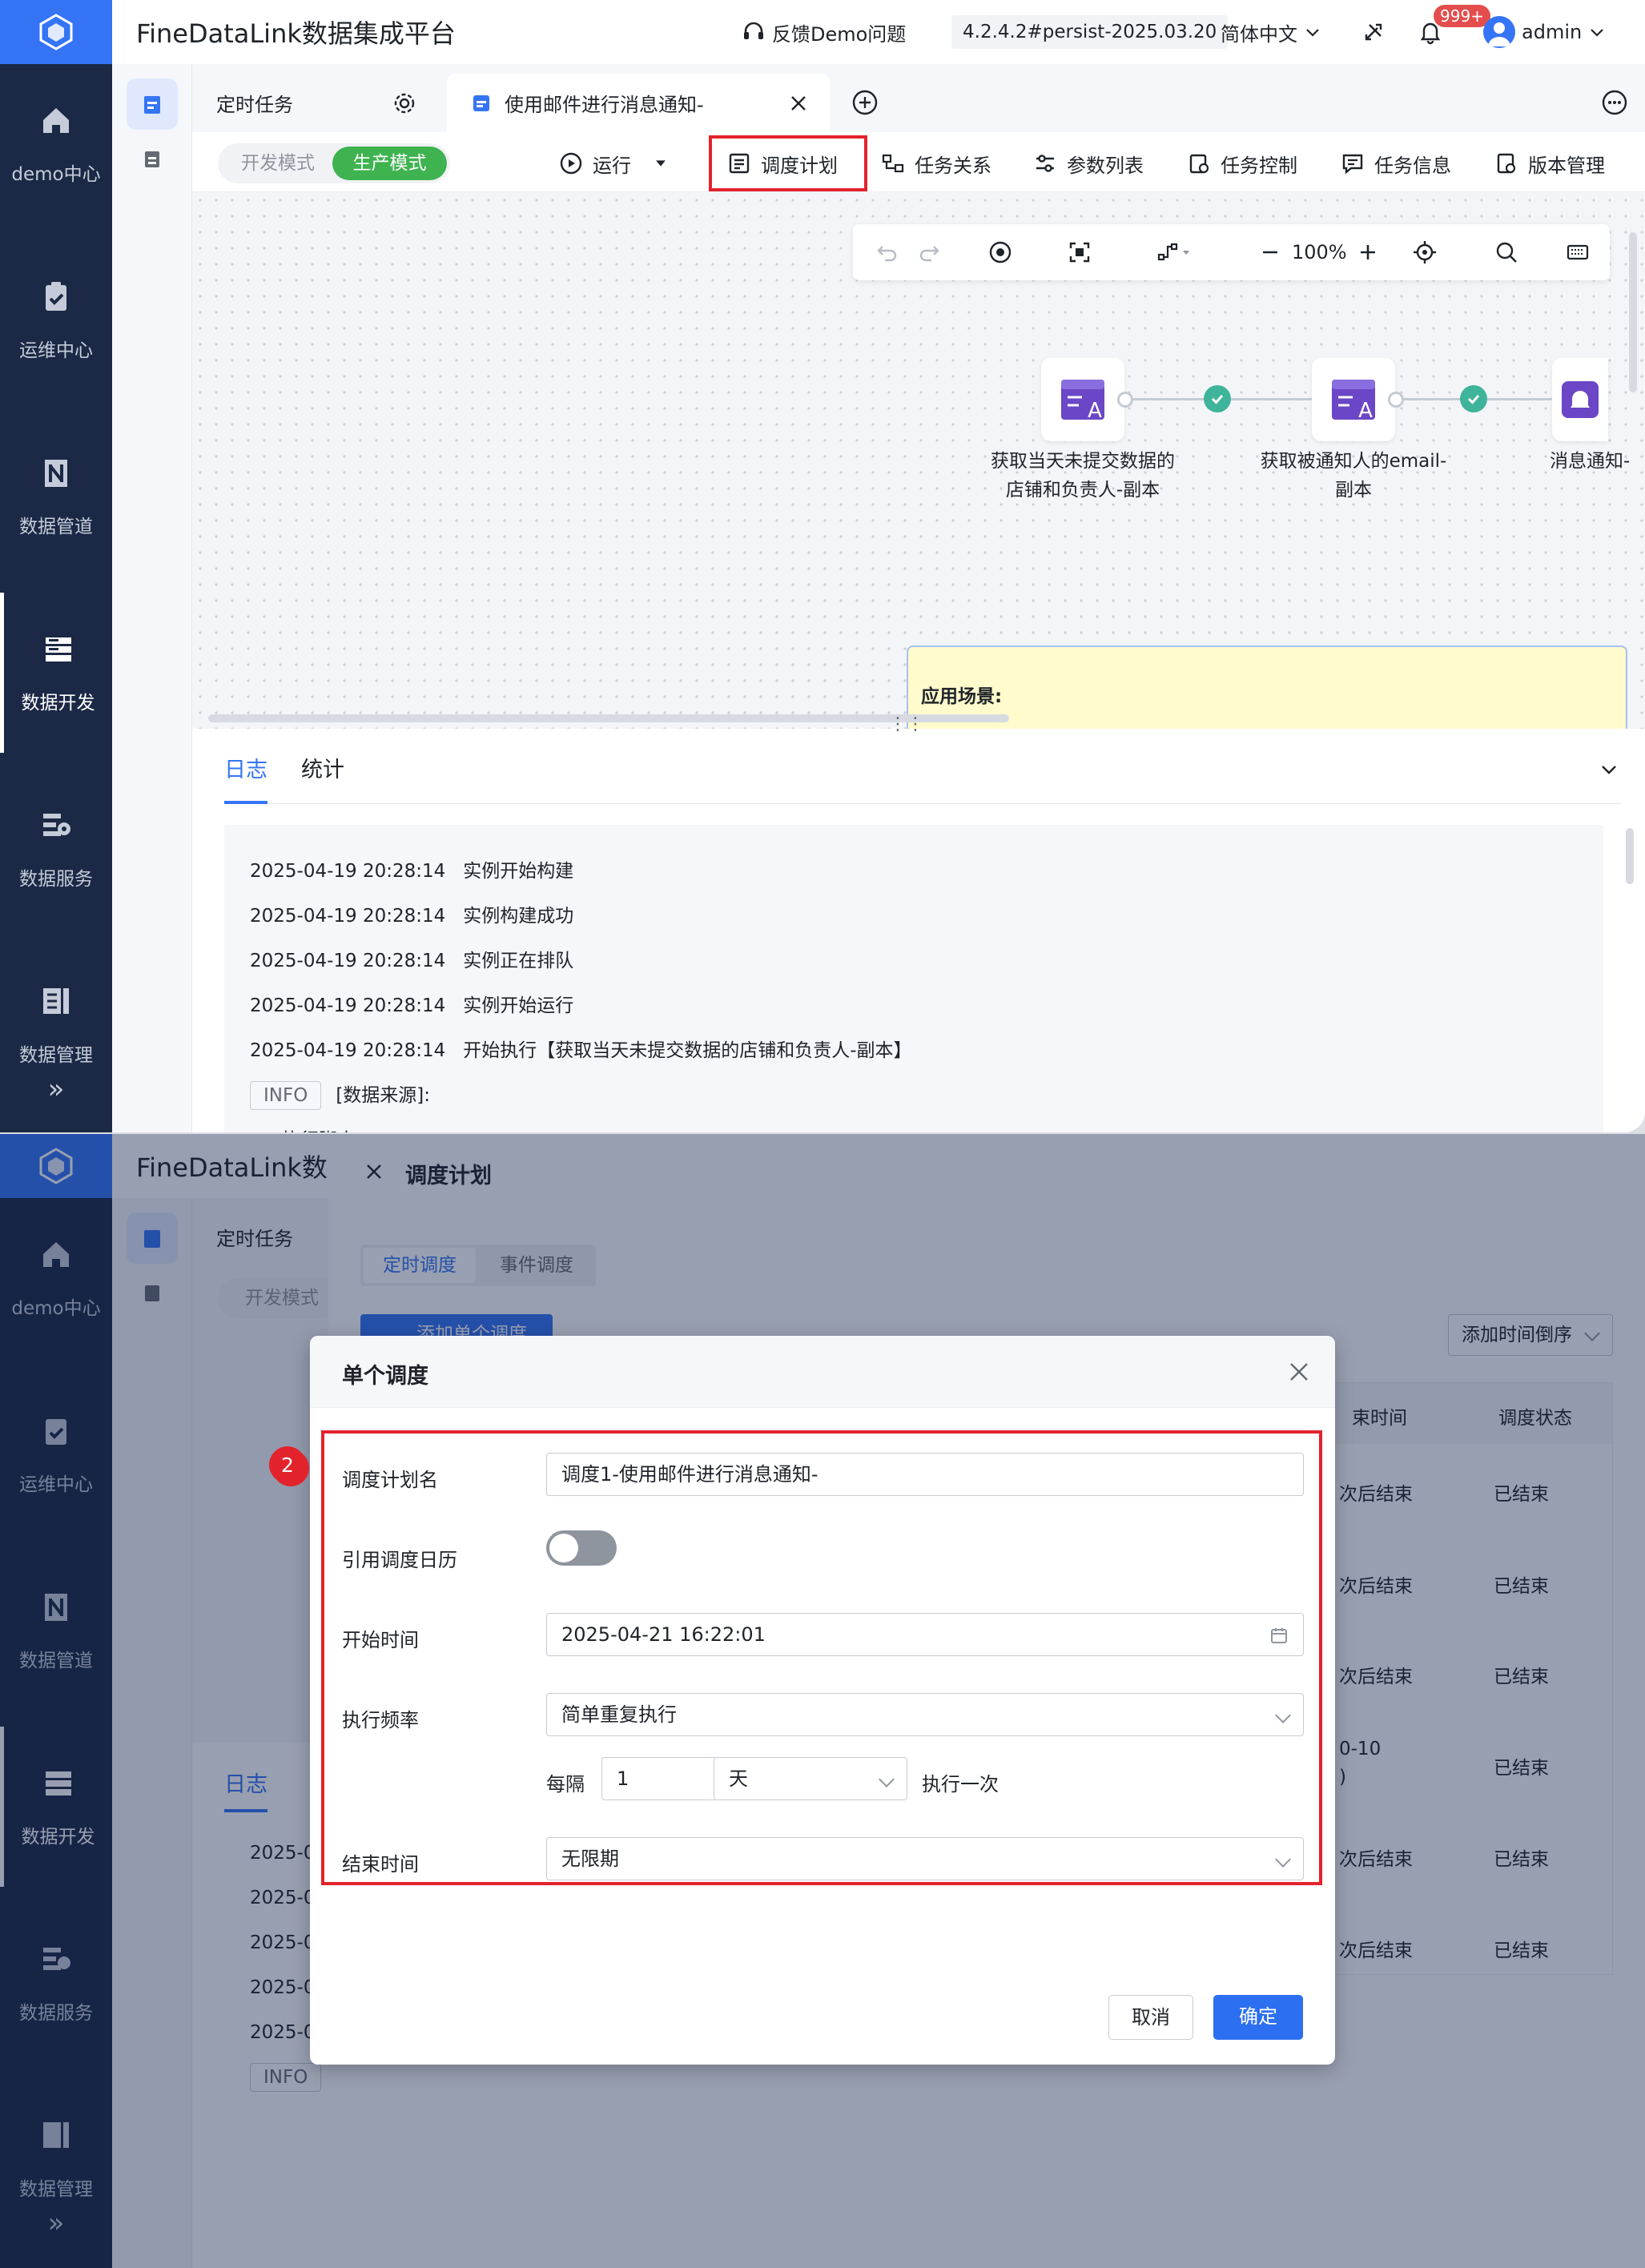  I want to click on plus-icon, so click(1368, 252).